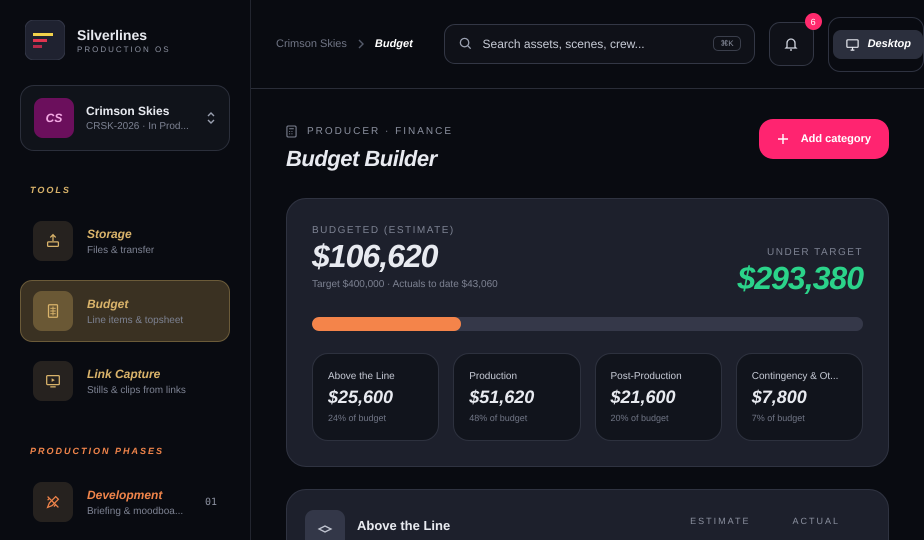 This screenshot has width=924, height=540. Describe the element at coordinates (311, 44) in the screenshot. I see `breadcrumb-link: Crimson Skies` at that location.